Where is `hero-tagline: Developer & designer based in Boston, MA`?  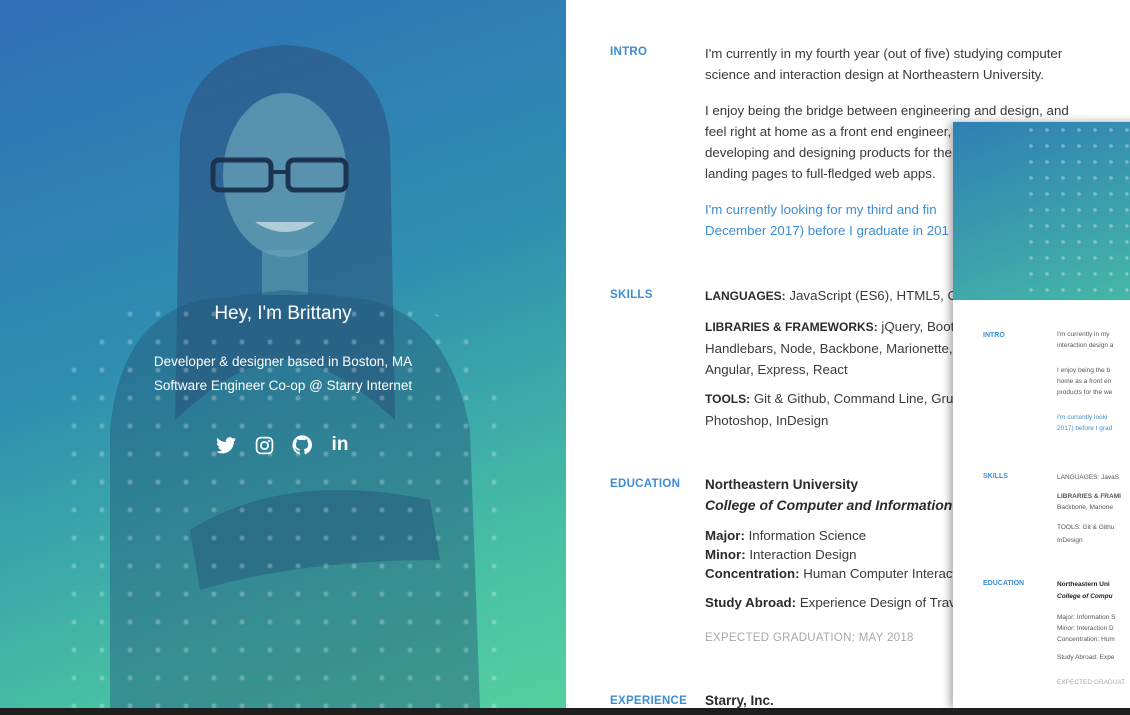
hero-tagline: Developer & designer based in Boston, MA is located at coordinates (283, 361).